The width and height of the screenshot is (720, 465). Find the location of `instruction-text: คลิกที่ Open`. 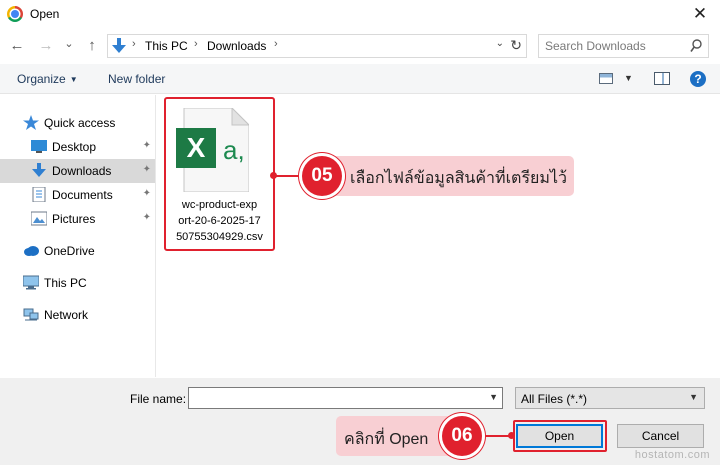

instruction-text: คลิกที่ Open is located at coordinates (386, 439).